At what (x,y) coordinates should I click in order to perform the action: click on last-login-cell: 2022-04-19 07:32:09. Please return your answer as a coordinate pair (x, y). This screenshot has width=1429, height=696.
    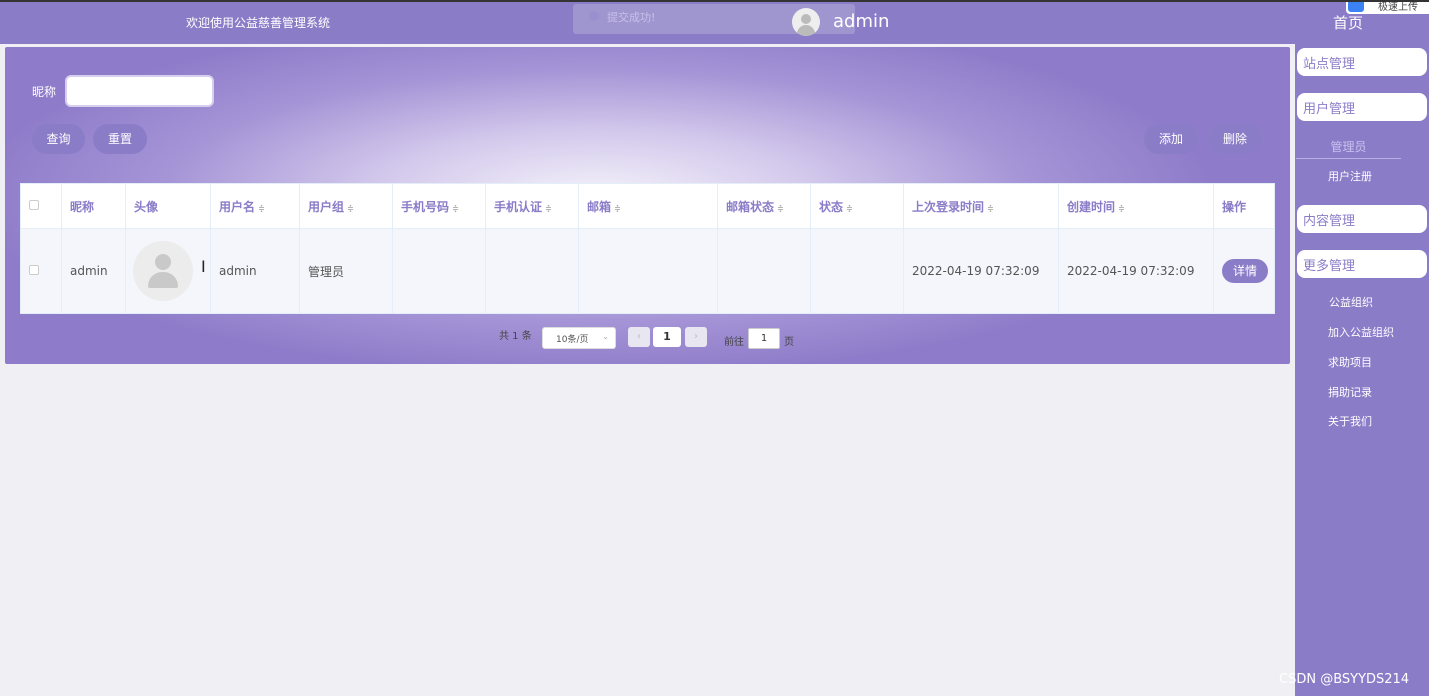
    Looking at the image, I should click on (981, 271).